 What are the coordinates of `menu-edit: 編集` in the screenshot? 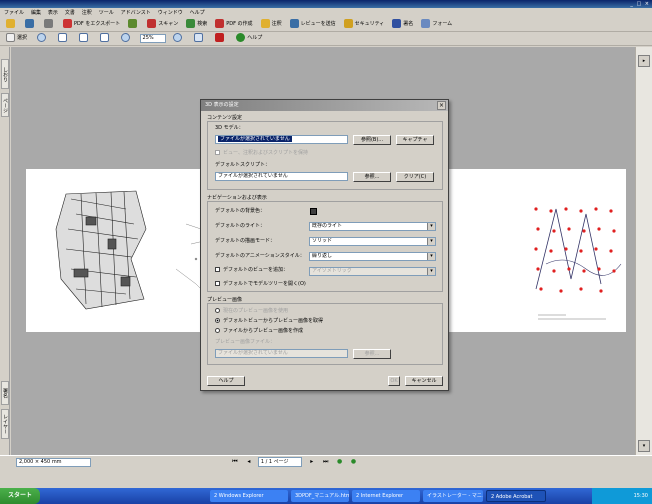 It's located at (36, 13).